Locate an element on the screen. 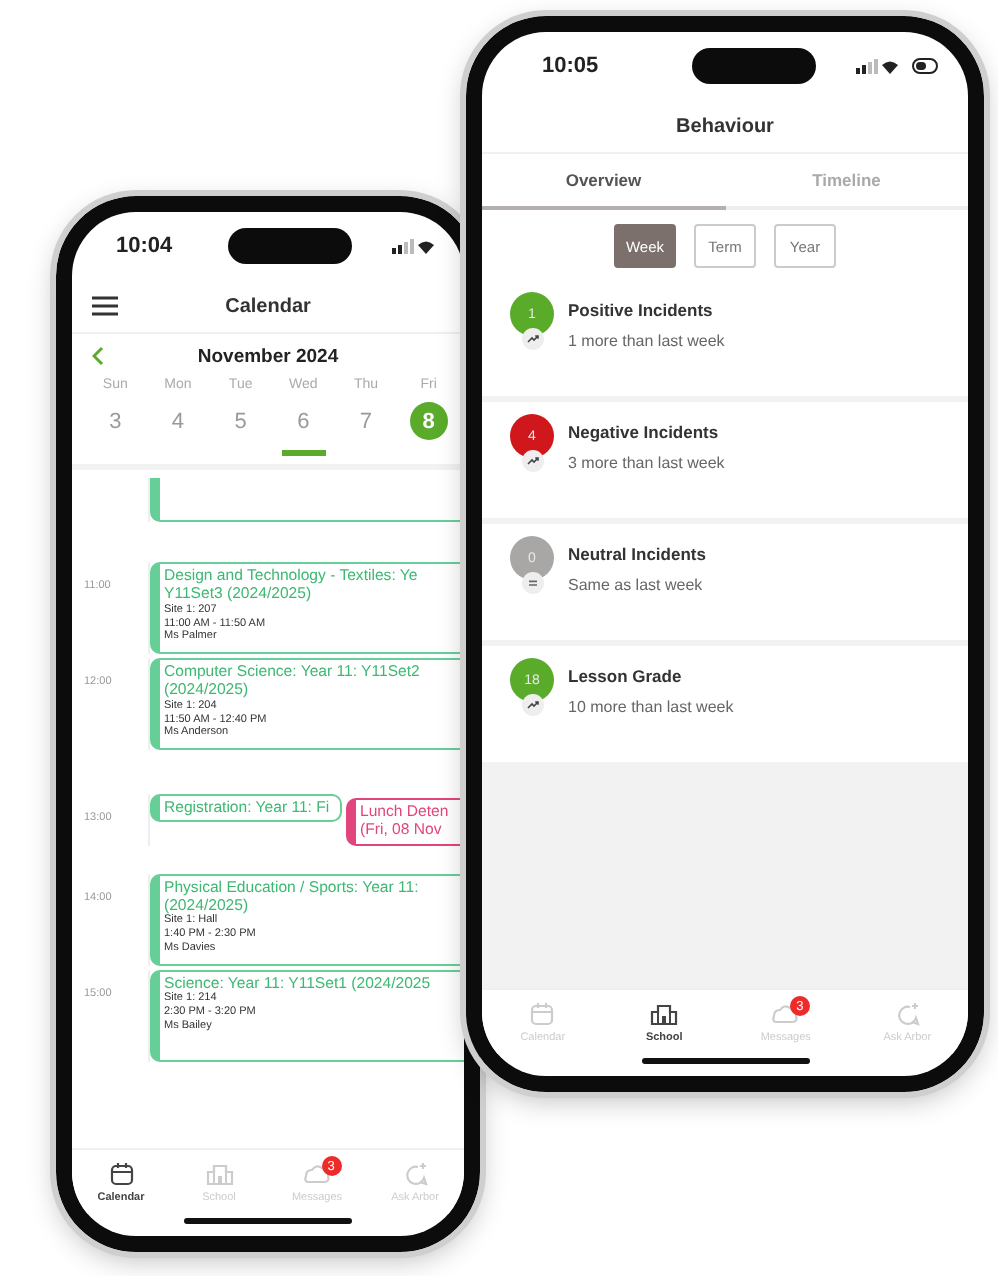 The image size is (998, 1276). screen-title: Behaviour is located at coordinates (725, 126).